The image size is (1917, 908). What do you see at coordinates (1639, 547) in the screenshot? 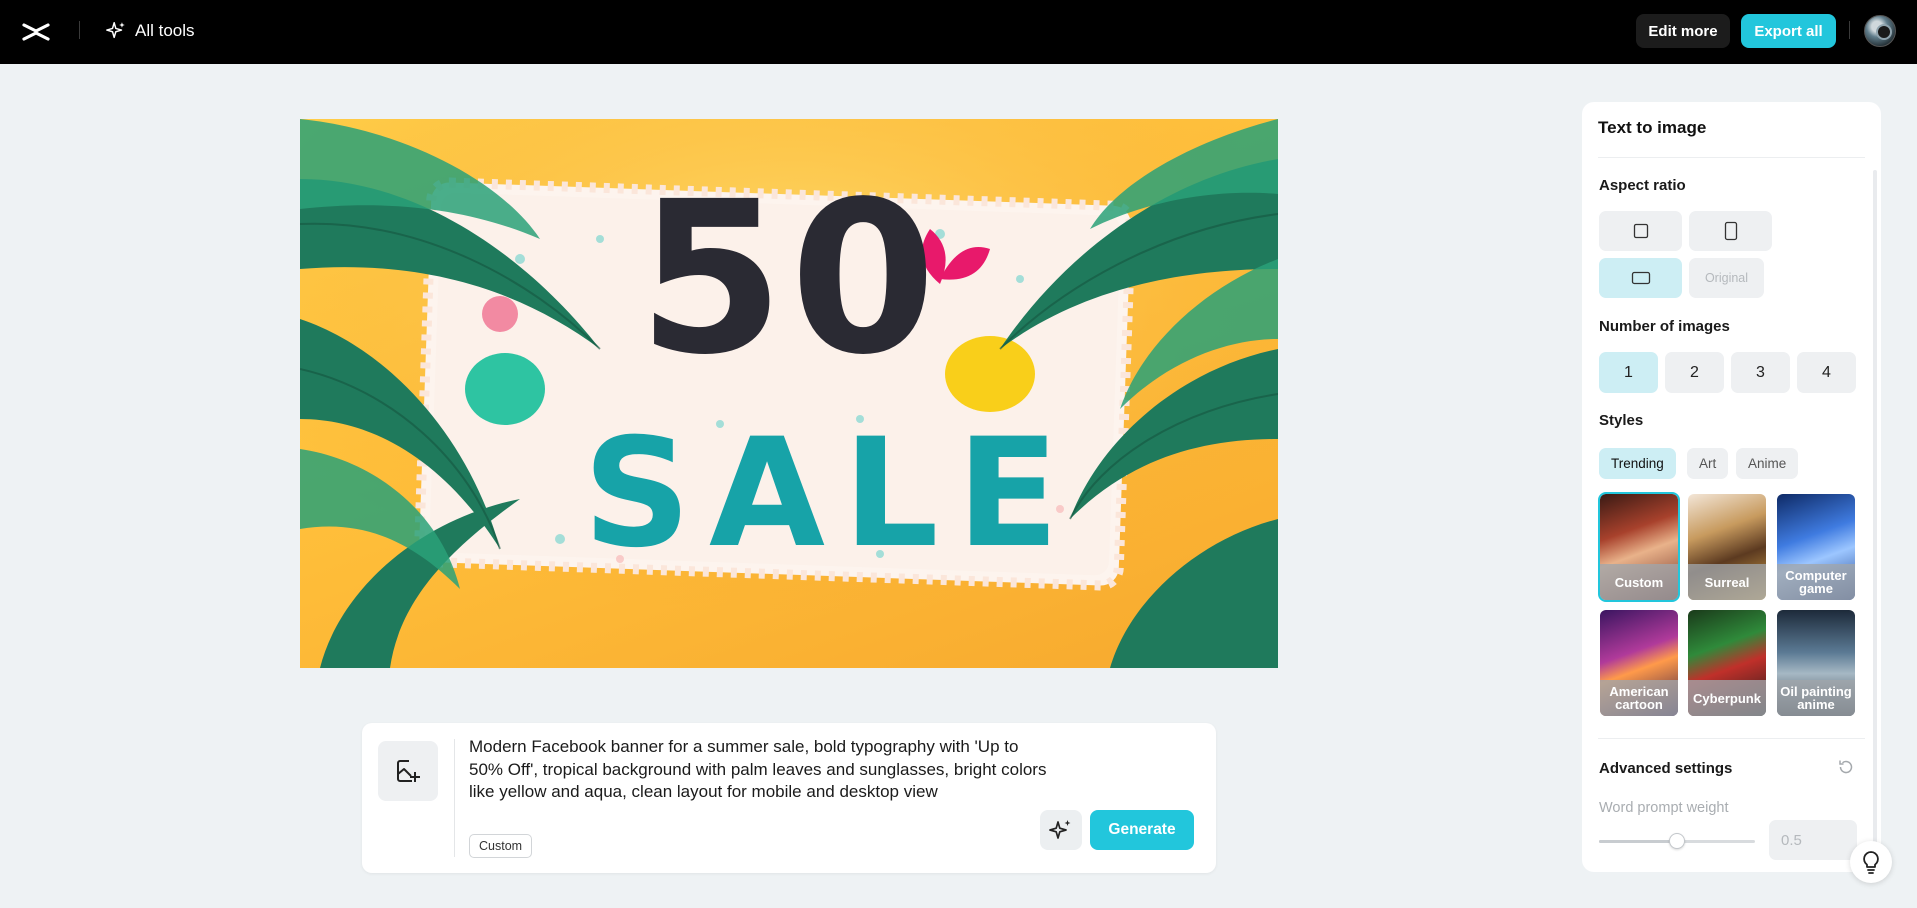
I see `style-card-custom: Custom` at bounding box center [1639, 547].